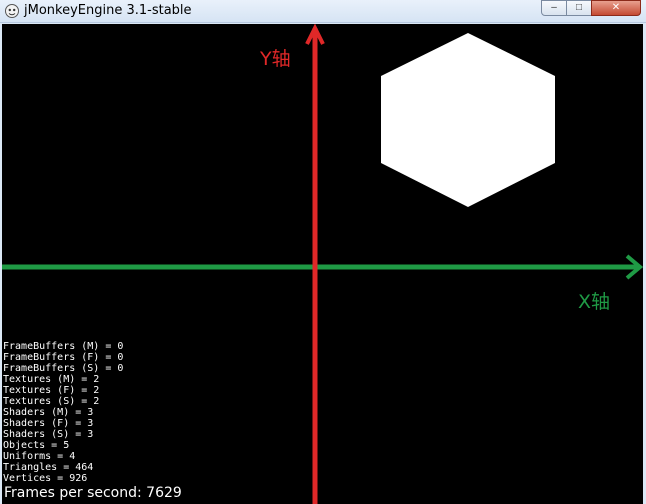  I want to click on stat-line: Uniforms = 4, so click(39, 456).